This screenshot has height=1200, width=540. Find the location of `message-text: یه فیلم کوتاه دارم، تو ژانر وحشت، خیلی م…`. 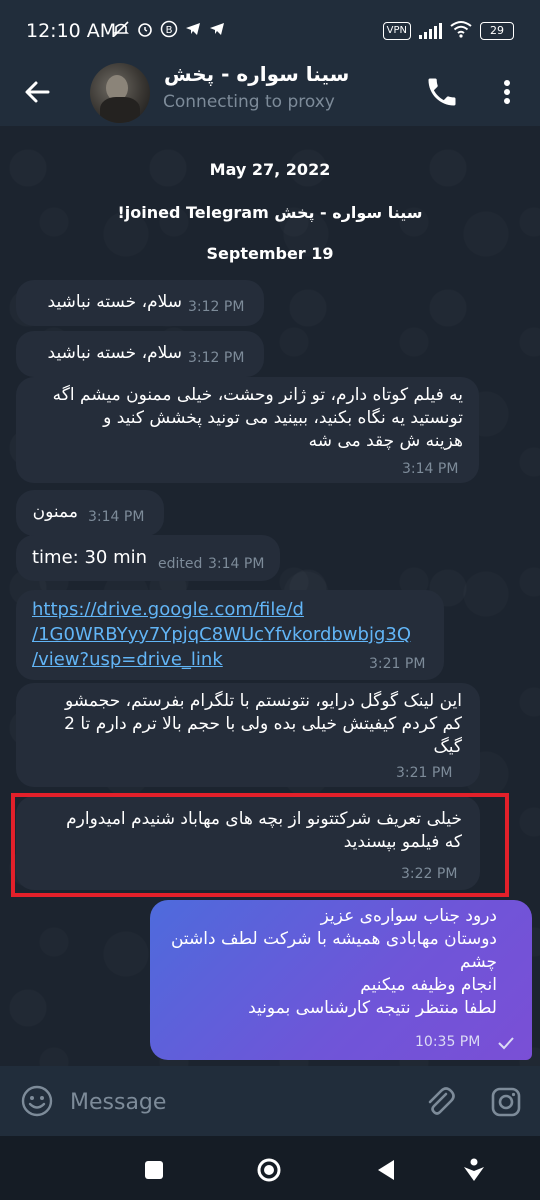

message-text: یه فیلم کوتاه دارم، تو ژانر وحشت، خیلی م… is located at coordinates (257, 418).